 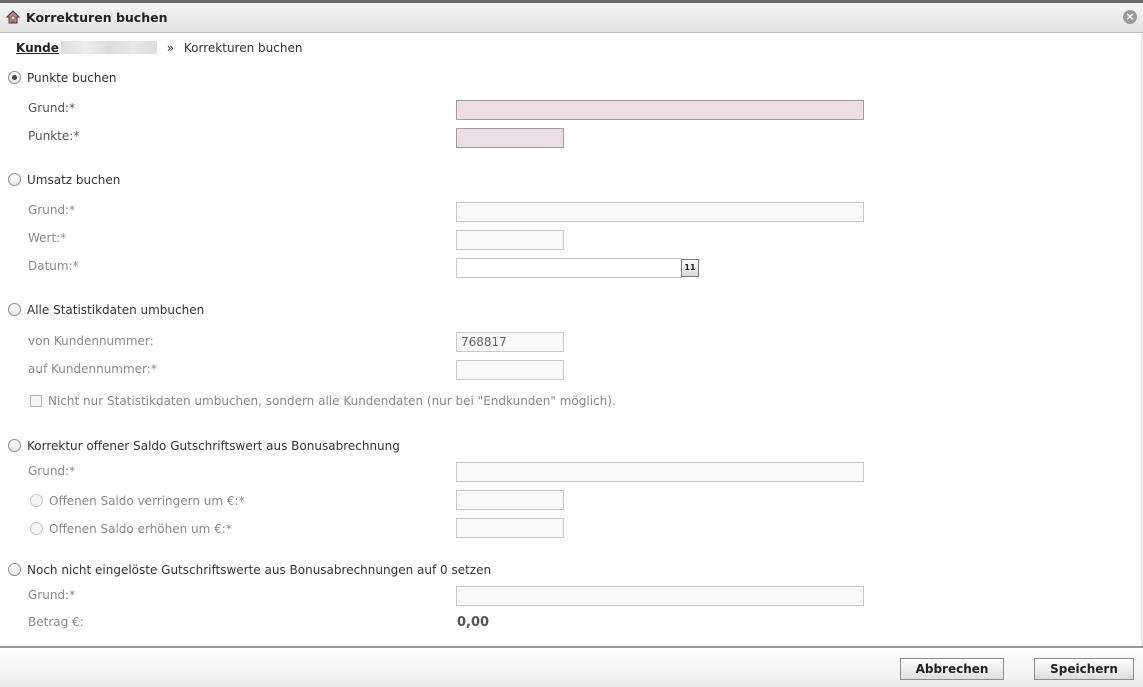 What do you see at coordinates (14, 445) in the screenshot?
I see `radio-saldo-indicator` at bounding box center [14, 445].